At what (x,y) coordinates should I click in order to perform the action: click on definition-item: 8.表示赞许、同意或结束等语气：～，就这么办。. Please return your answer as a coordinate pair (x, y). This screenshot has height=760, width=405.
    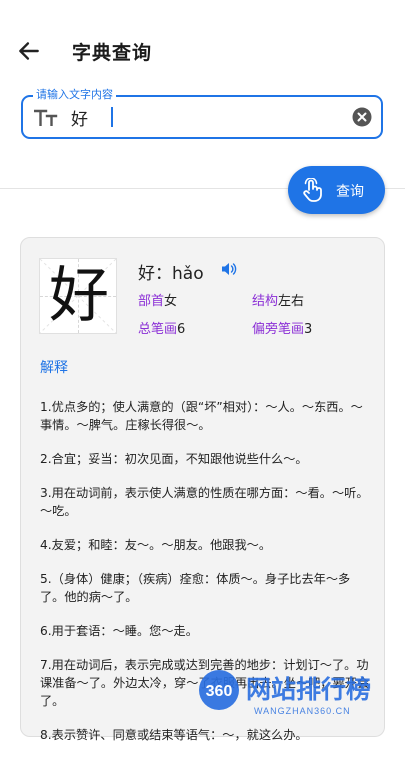
    Looking at the image, I should click on (174, 735).